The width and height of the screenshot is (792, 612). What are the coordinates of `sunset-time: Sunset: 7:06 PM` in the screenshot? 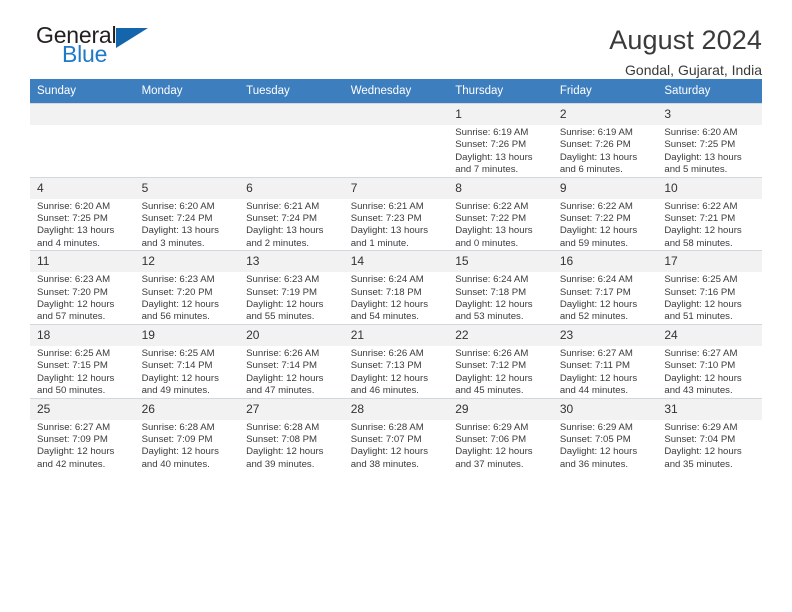 It's located at (491, 439).